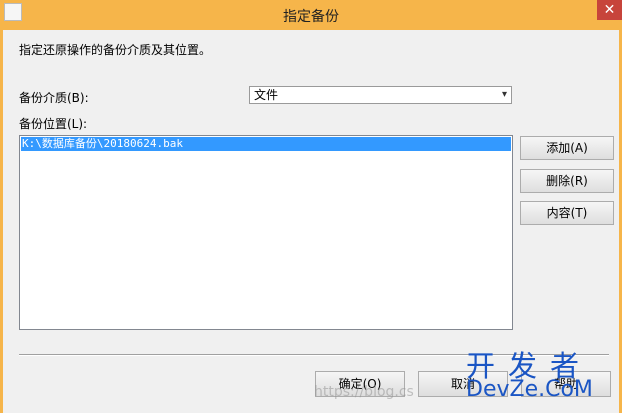 This screenshot has width=622, height=413. What do you see at coordinates (53, 124) in the screenshot?
I see `backup-location-label: 备份位置(L):` at bounding box center [53, 124].